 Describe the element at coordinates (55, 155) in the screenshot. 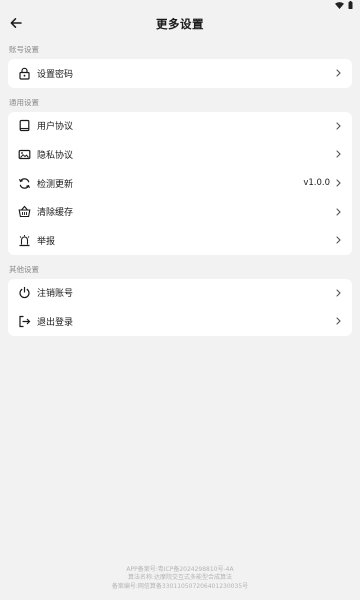

I see `row-label: 隐私协议` at that location.